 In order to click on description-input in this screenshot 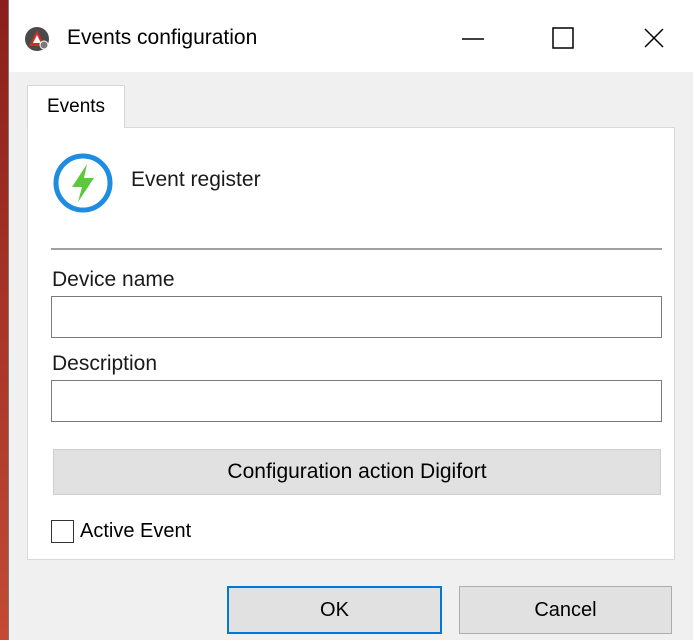, I will do `click(356, 401)`.